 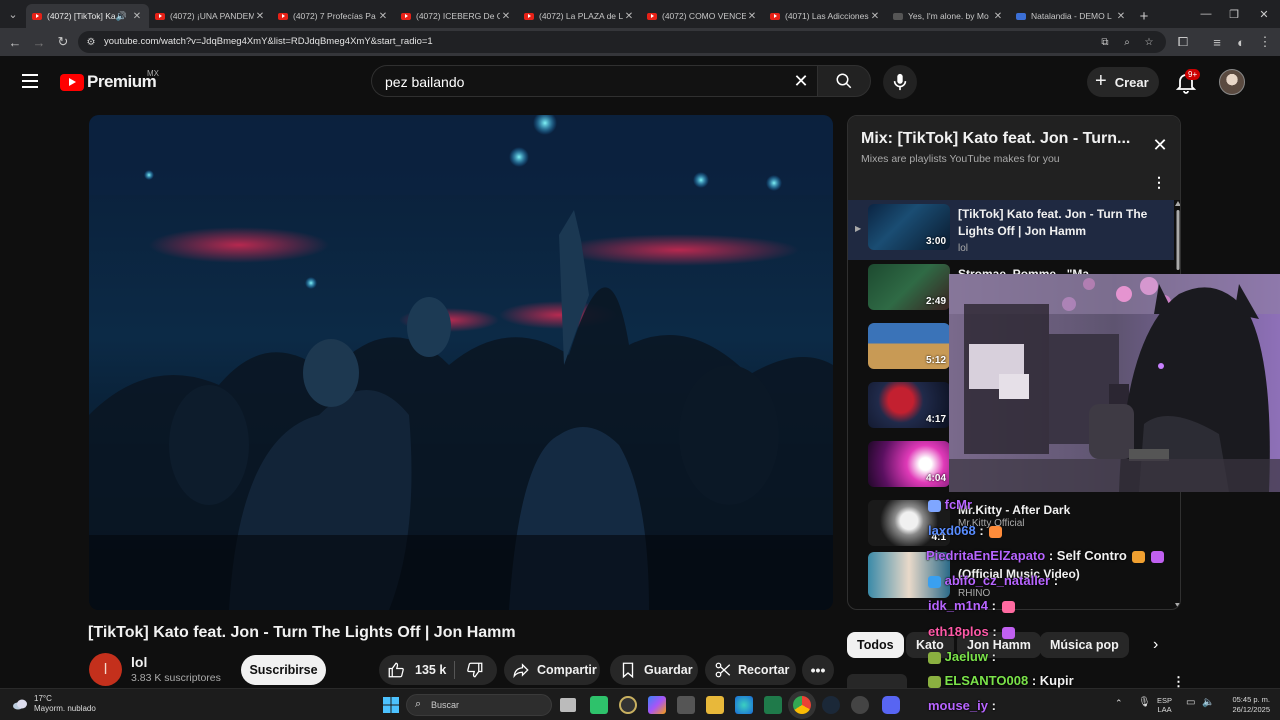 What do you see at coordinates (948, 16) in the screenshot?
I see `browser-tab-7: Yes, I'm alone. by Mo ✕` at bounding box center [948, 16].